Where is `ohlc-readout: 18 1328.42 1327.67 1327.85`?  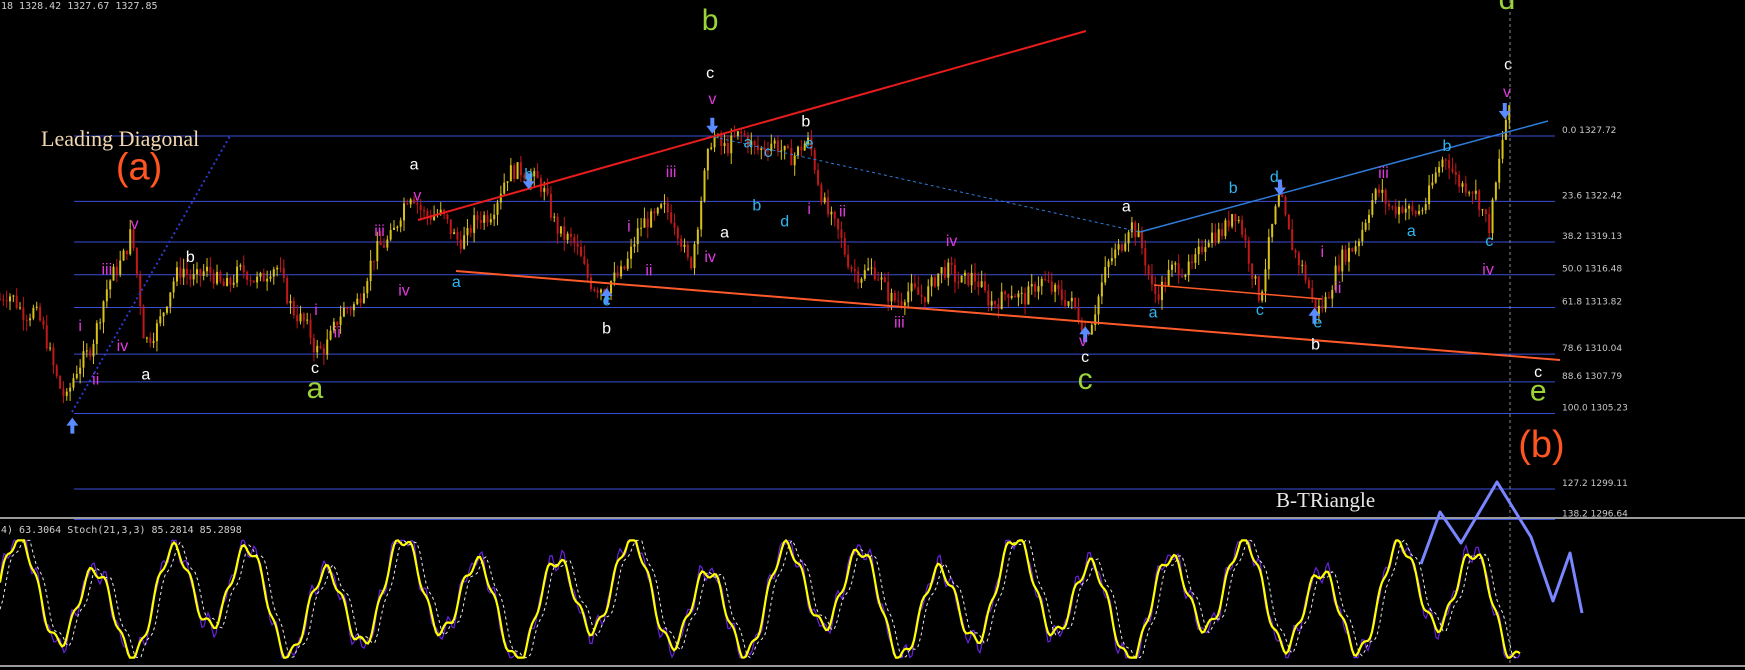
ohlc-readout: 18 1328.42 1327.67 1327.85 is located at coordinates (79, 6).